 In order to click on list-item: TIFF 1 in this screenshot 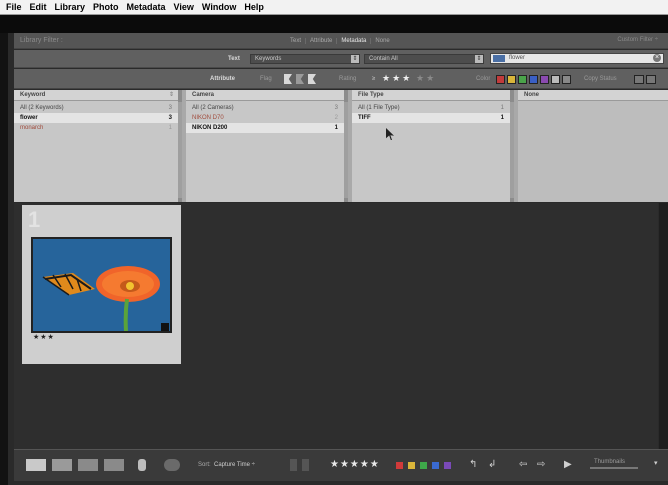, I will do `click(431, 118)`.